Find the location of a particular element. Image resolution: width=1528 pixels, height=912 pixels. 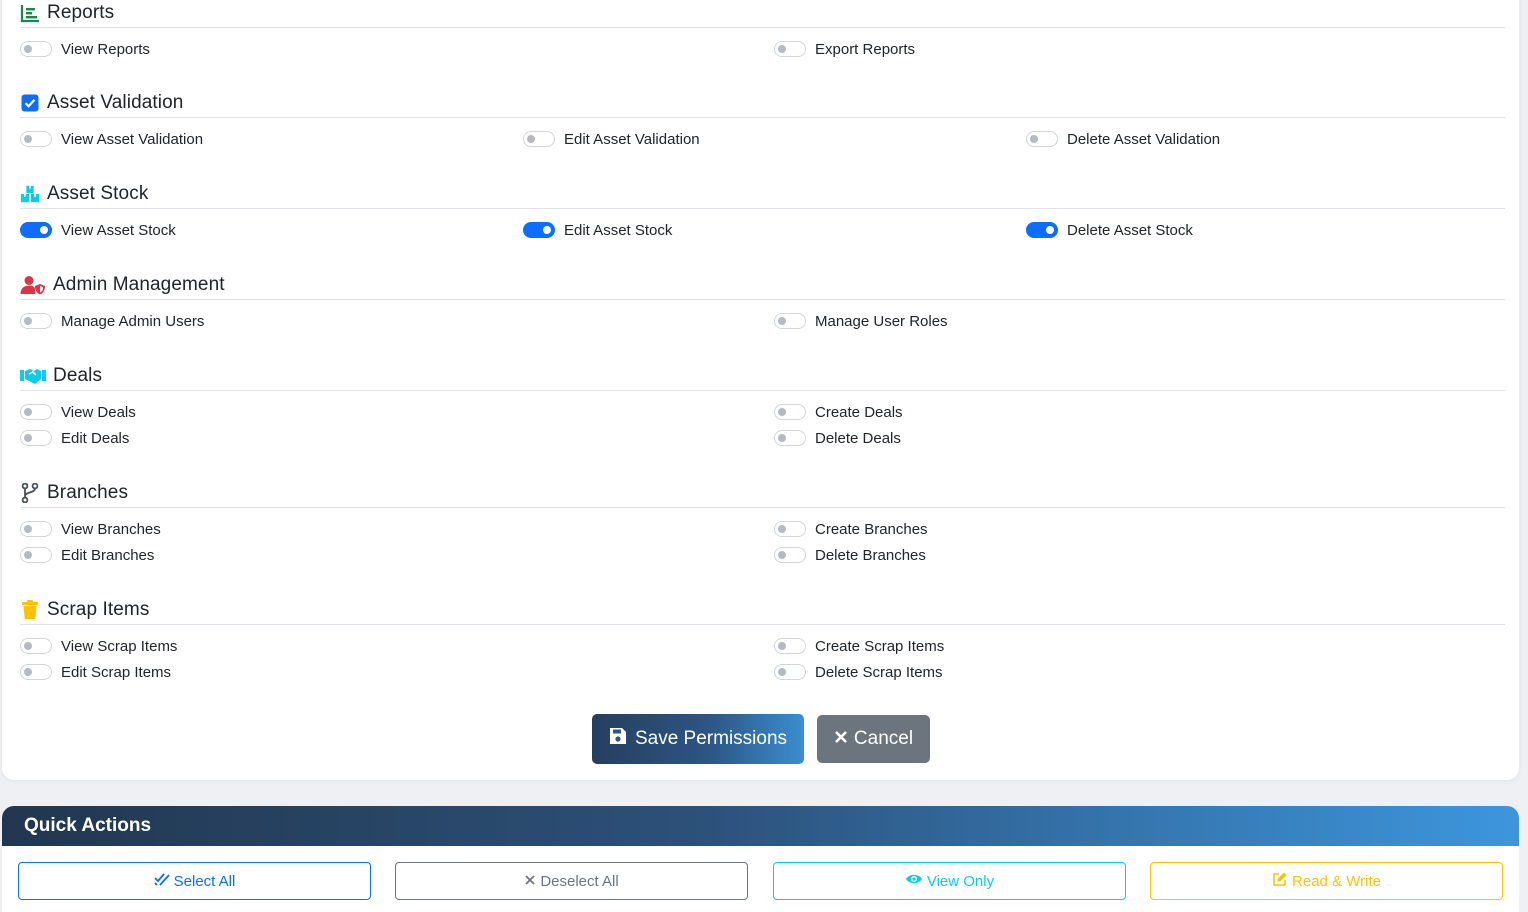

toggle-create-branches: Create Branches is located at coordinates (851, 529).